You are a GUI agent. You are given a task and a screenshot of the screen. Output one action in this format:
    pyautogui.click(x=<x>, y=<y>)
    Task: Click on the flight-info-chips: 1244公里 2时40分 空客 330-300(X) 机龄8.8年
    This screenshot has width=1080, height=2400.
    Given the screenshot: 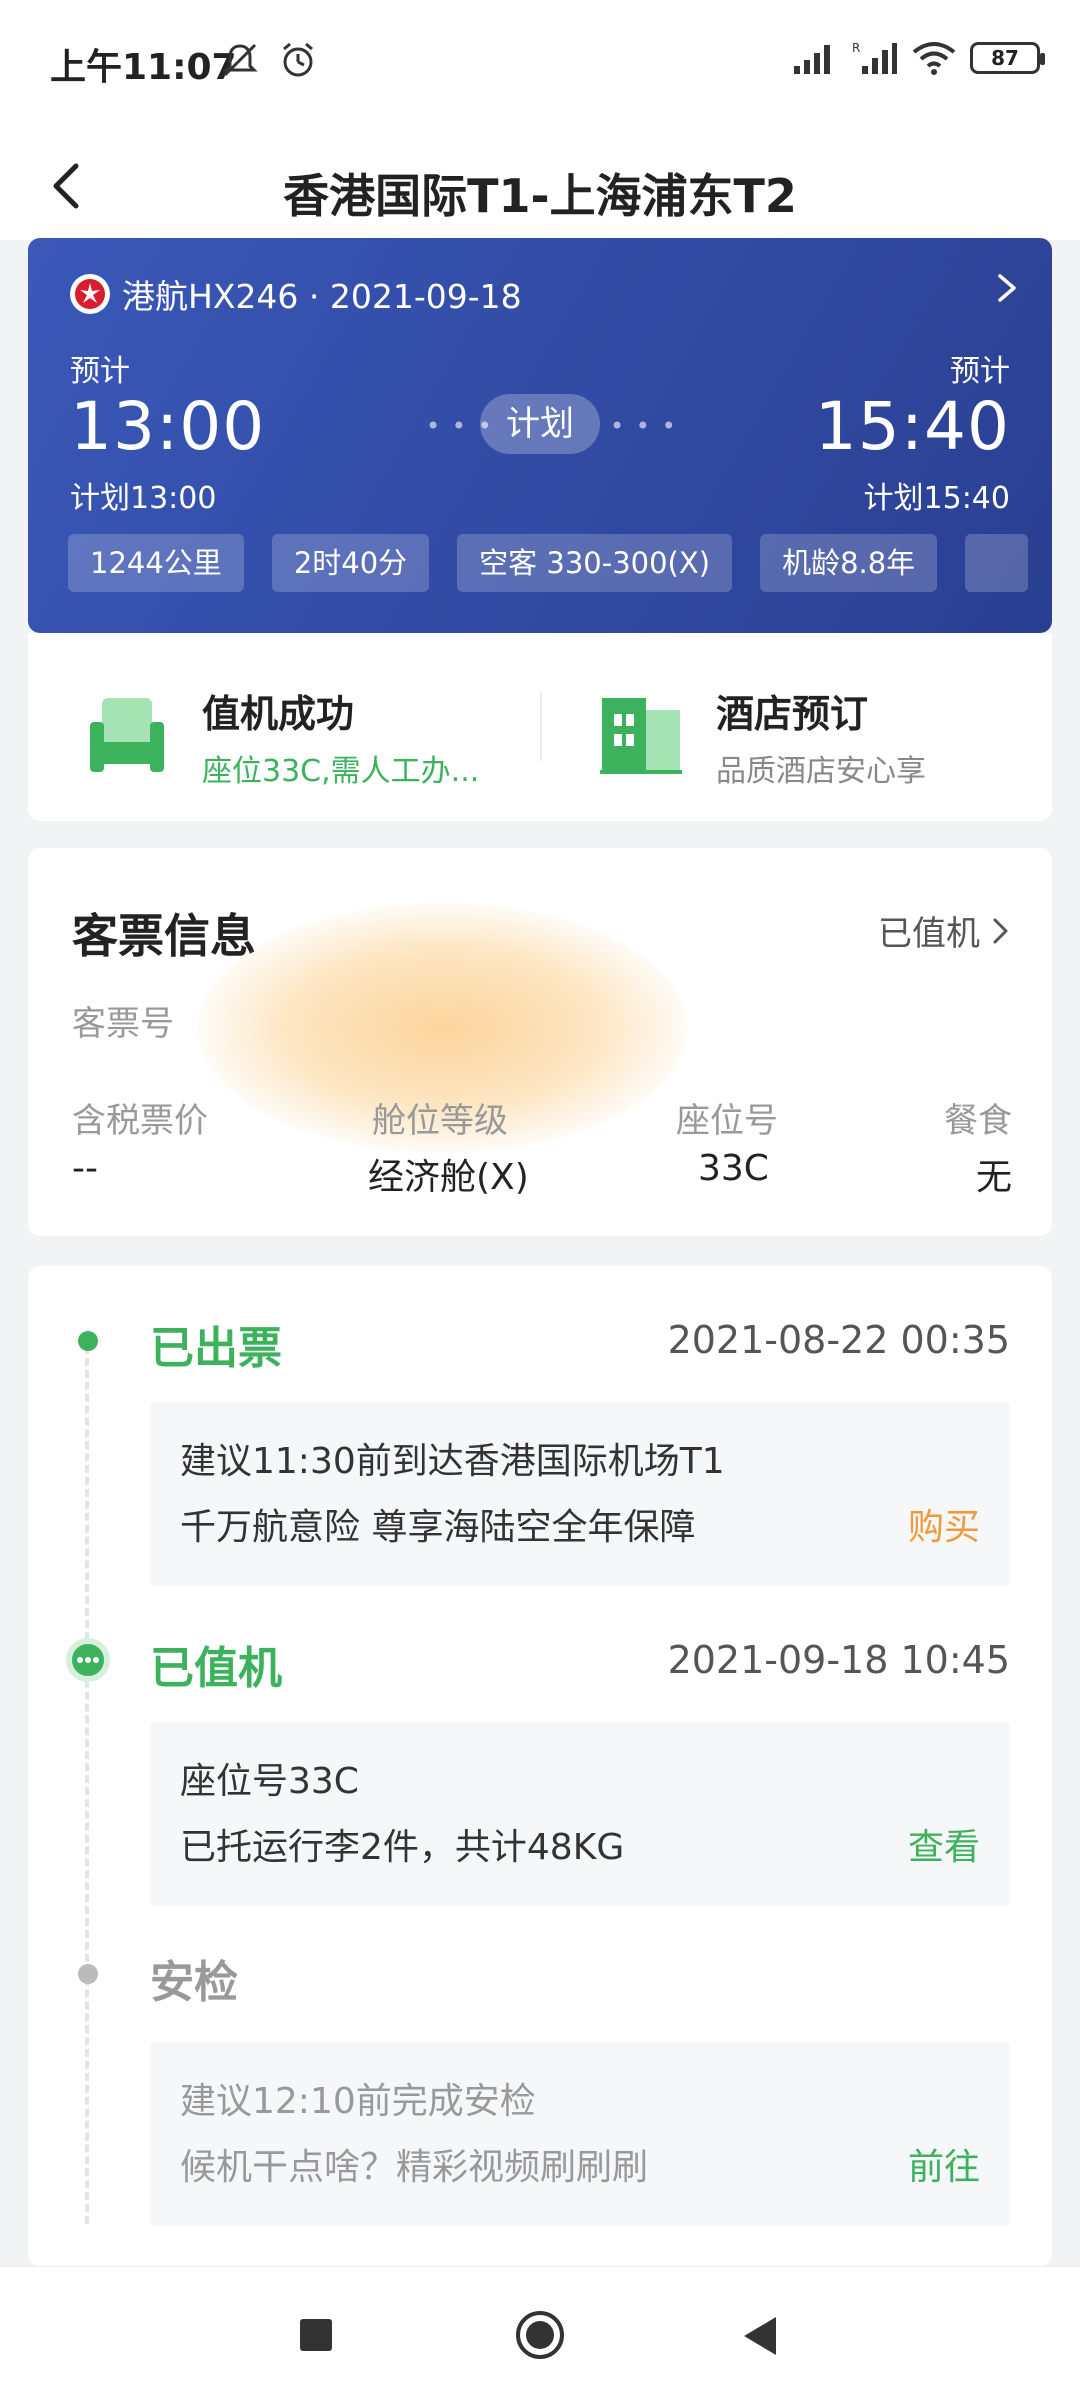 What is the action you would take?
    pyautogui.click(x=560, y=564)
    